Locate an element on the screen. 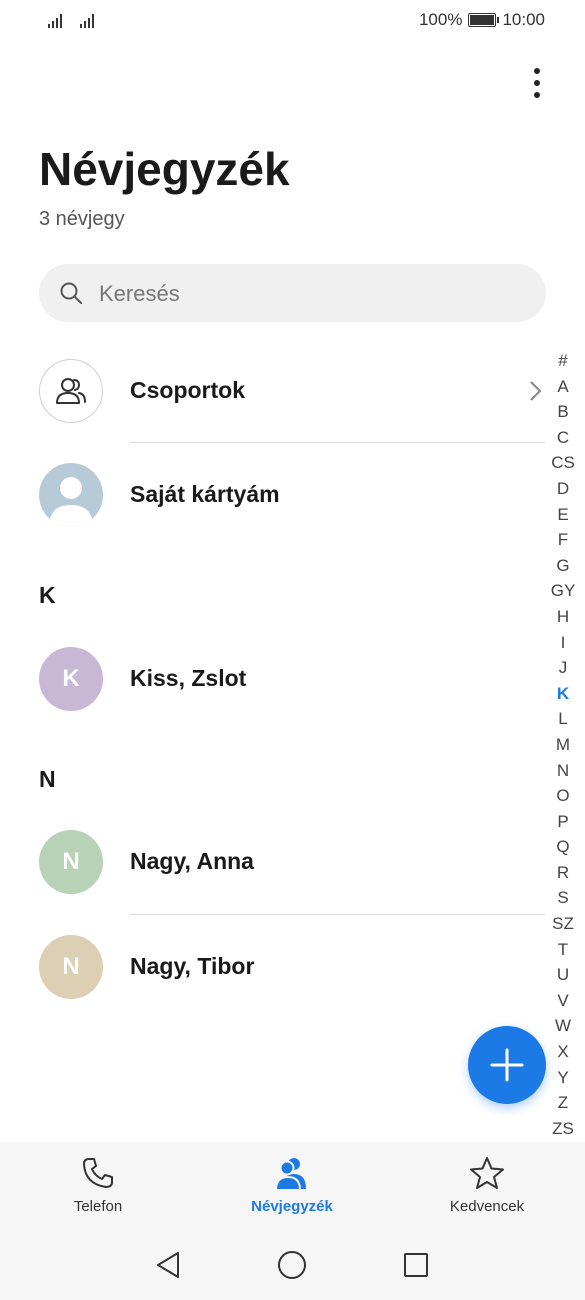 Image resolution: width=585 pixels, height=1300 pixels. system-nav-bar is located at coordinates (292, 1266).